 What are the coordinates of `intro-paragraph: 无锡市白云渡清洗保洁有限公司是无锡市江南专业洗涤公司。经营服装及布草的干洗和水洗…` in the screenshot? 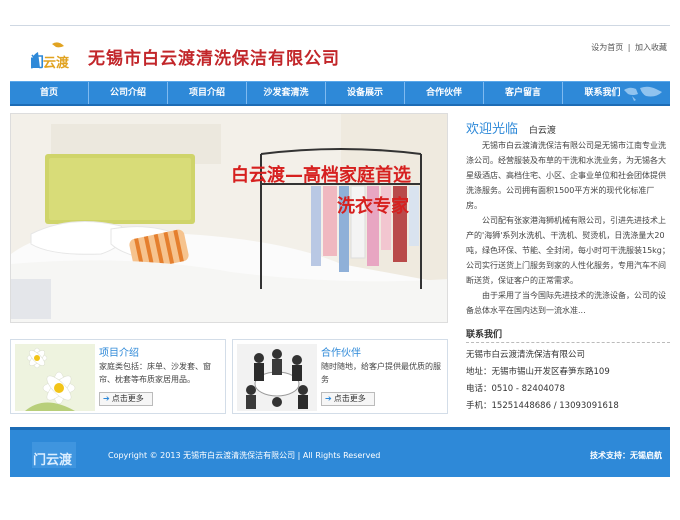 It's located at (566, 175).